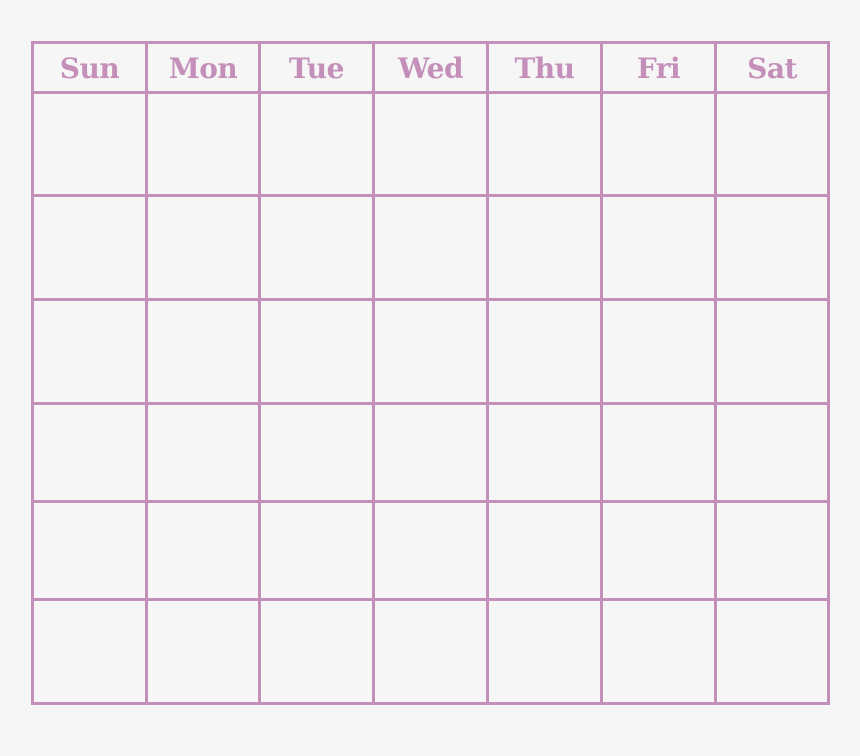 The width and height of the screenshot is (860, 756). Describe the element at coordinates (658, 68) in the screenshot. I see `day-header-fri: Fri` at that location.